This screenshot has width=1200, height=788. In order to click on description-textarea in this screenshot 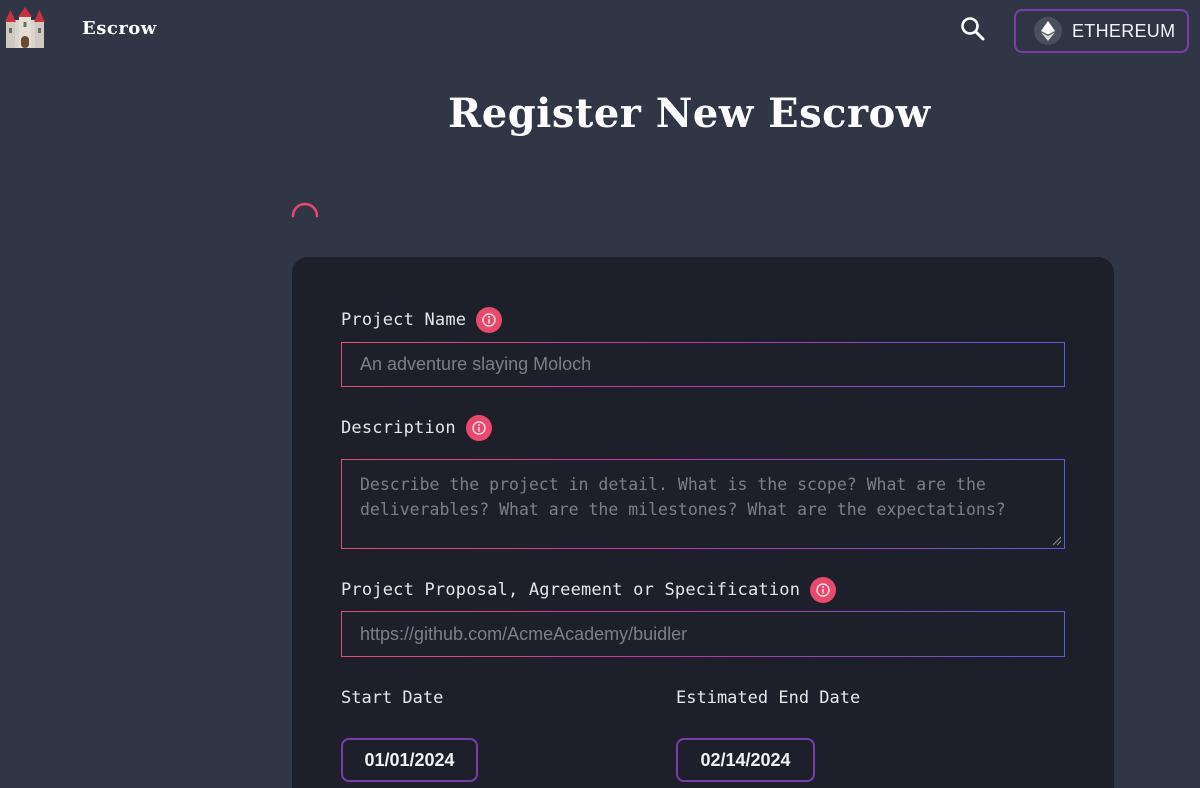, I will do `click(703, 504)`.